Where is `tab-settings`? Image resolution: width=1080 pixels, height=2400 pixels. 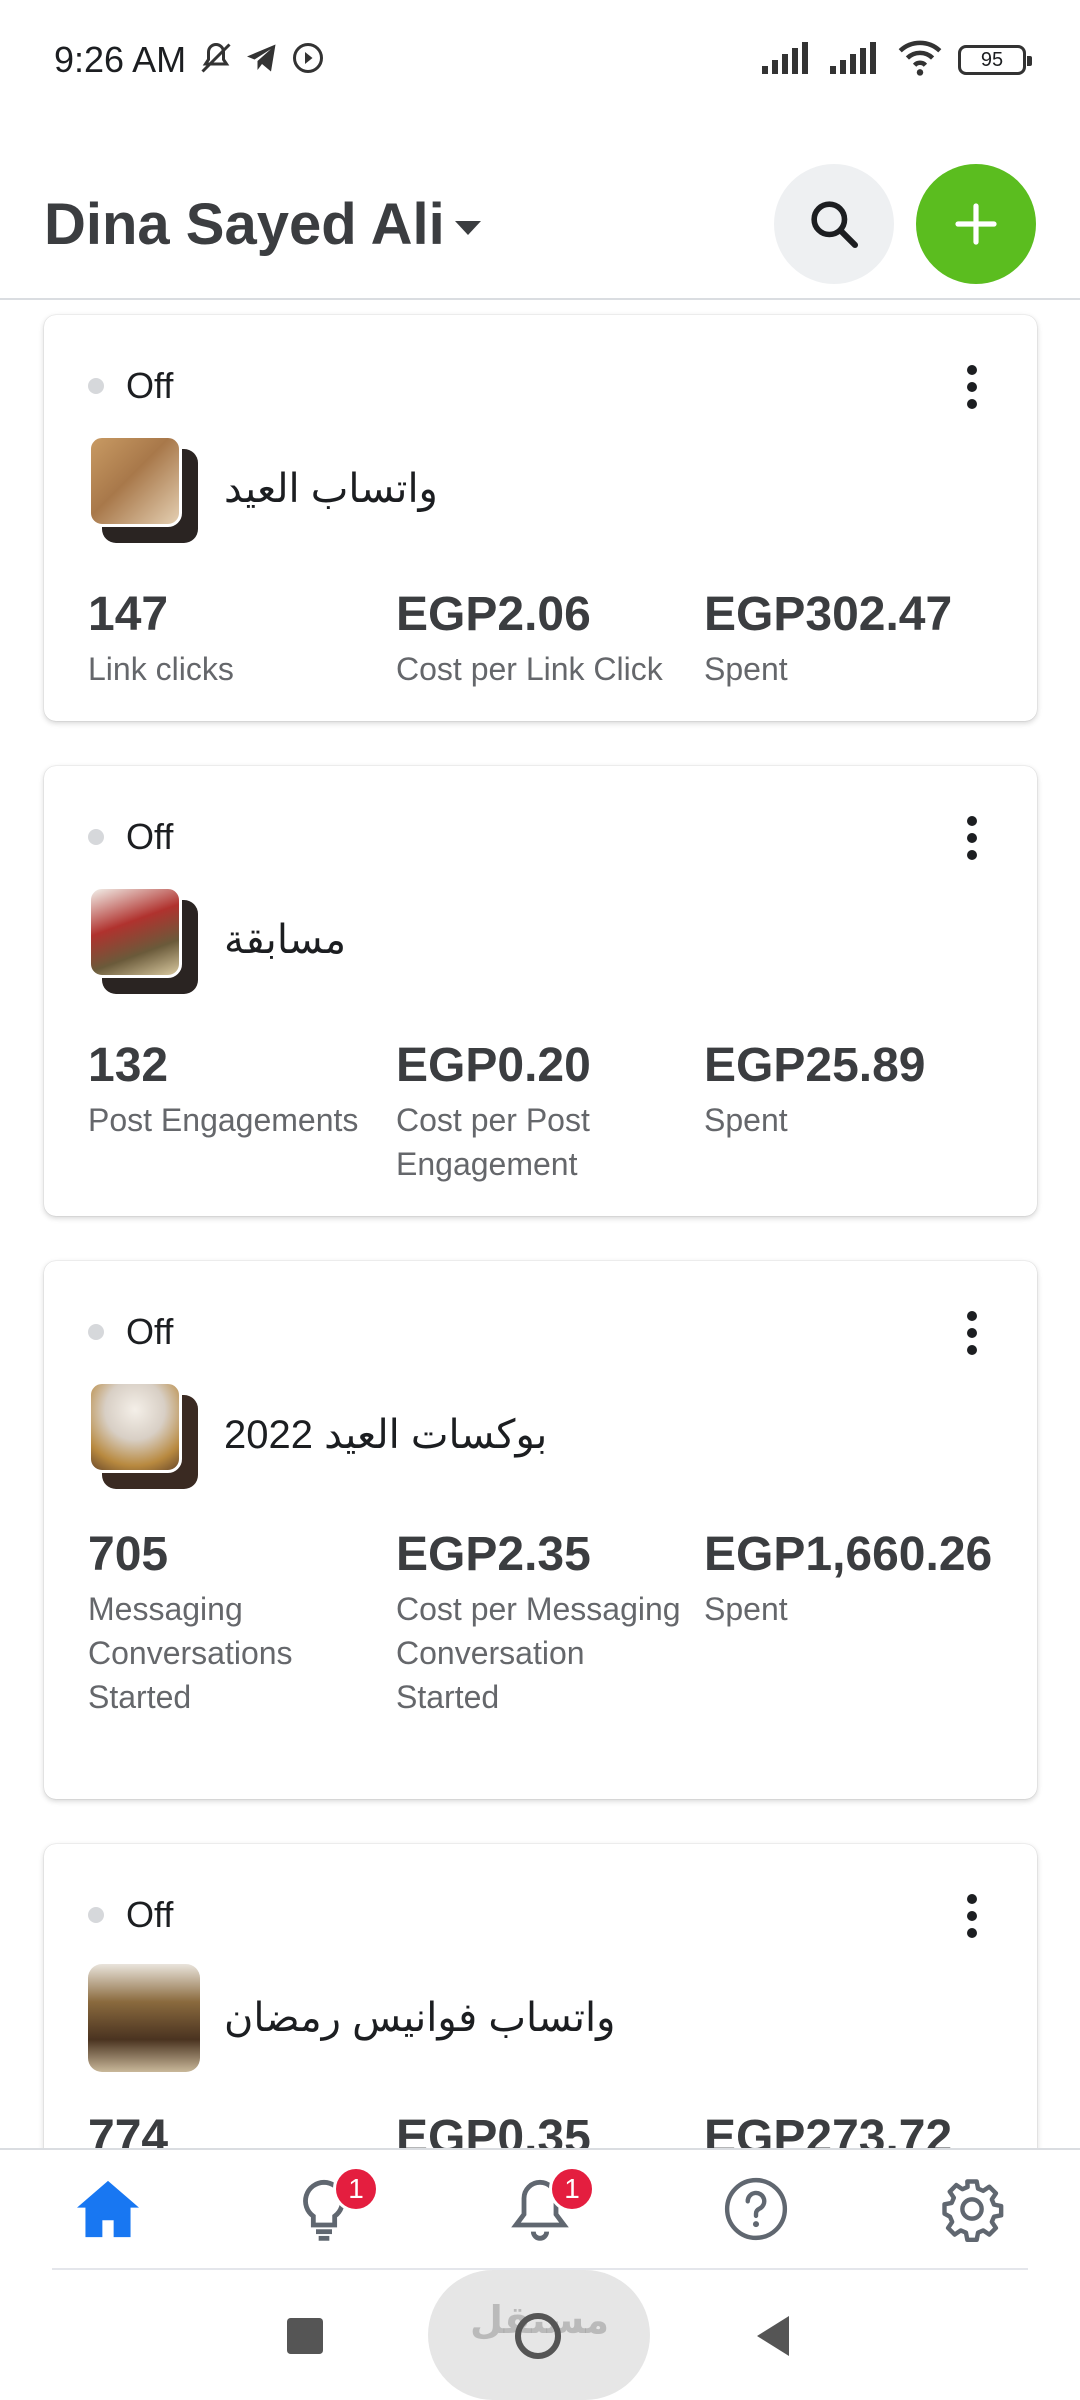 tab-settings is located at coordinates (972, 2209).